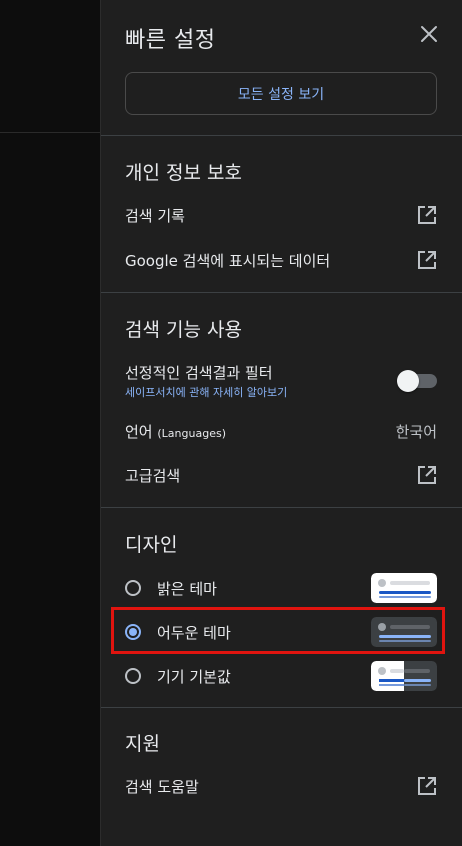  I want to click on advanced-search-label: 고급검색, so click(153, 475).